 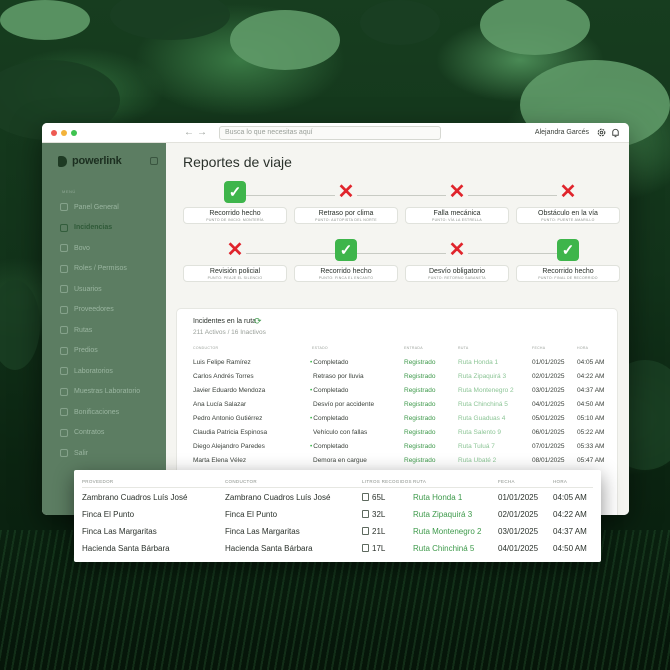 I want to click on column-header-record: ENTRADA, so click(x=413, y=348).